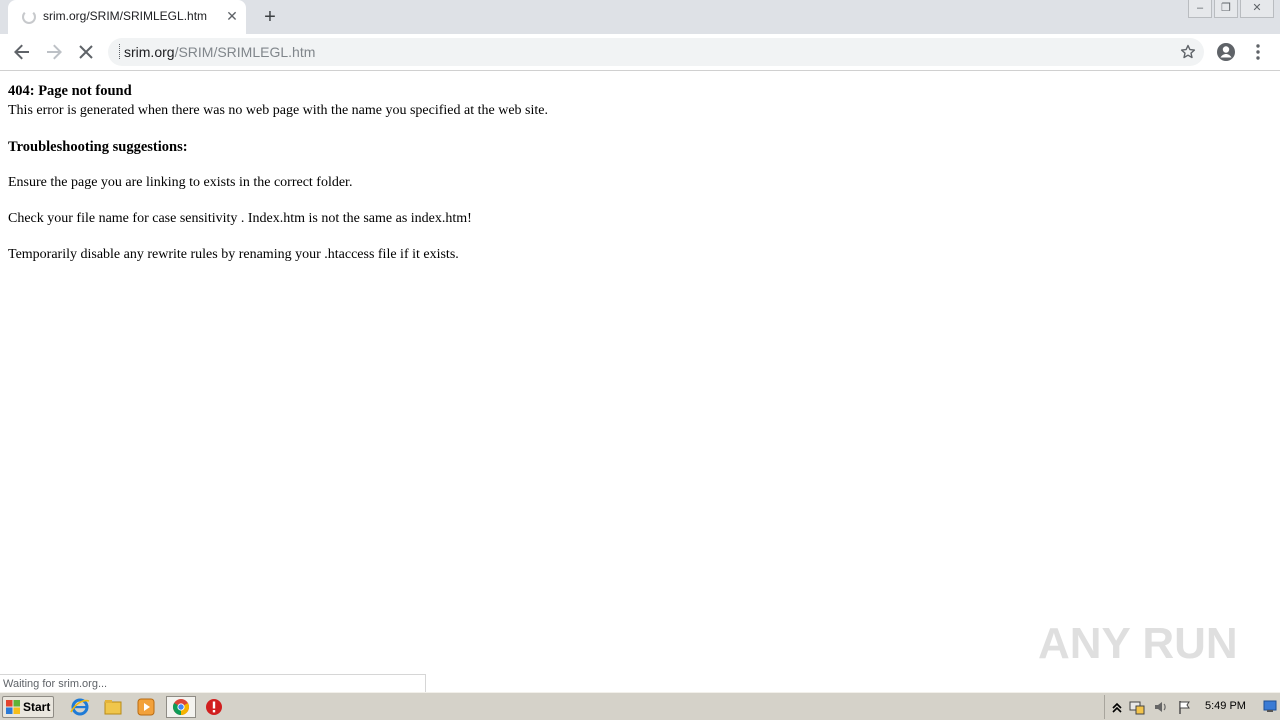 The width and height of the screenshot is (1280, 720). I want to click on window-controls: – ❐ ✕, so click(1231, 9).